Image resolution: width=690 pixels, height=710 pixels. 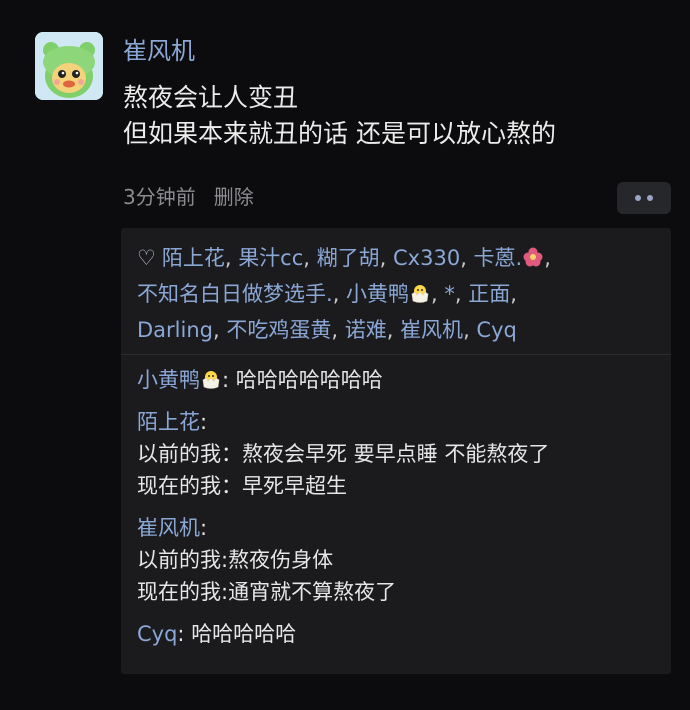 I want to click on comment-line: 现在的我：早死早超生, so click(x=242, y=486).